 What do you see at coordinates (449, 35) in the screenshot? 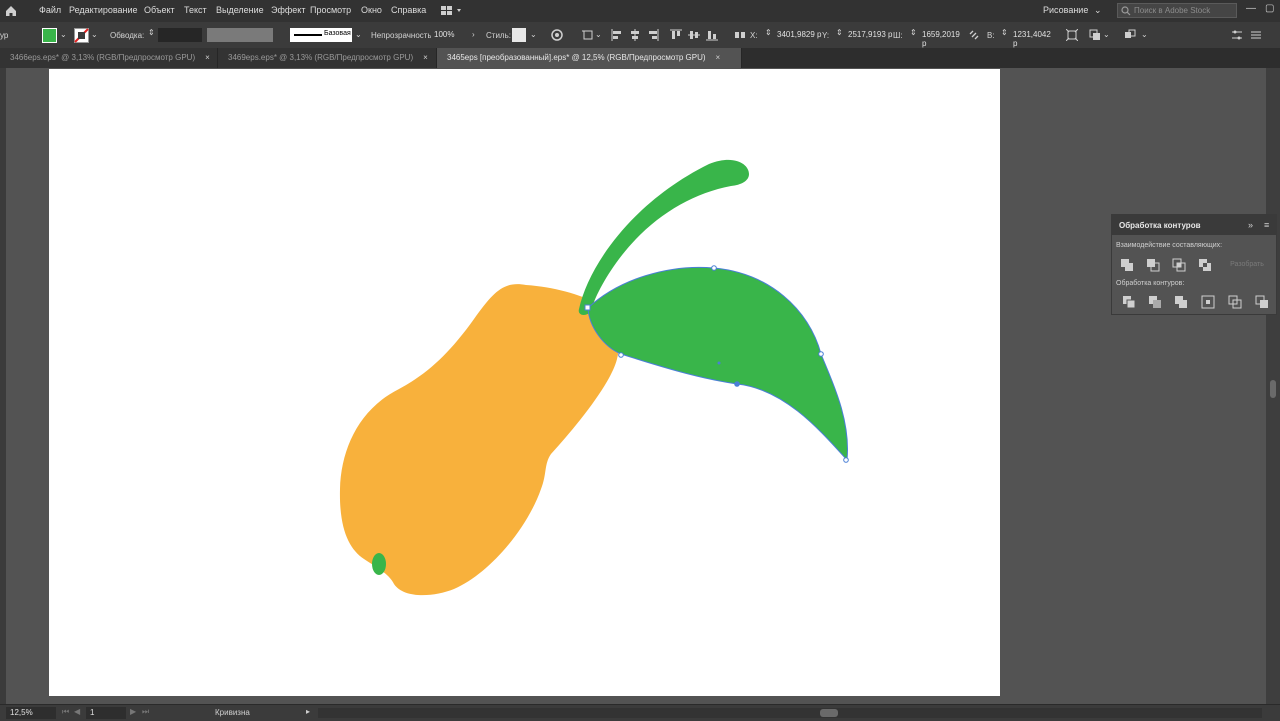
I see `opacity-input: 100%` at bounding box center [449, 35].